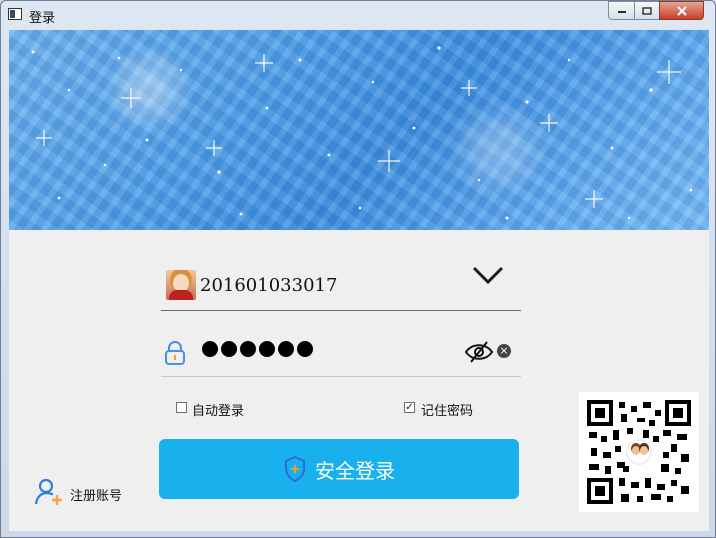 The image size is (716, 538). Describe the element at coordinates (96, 494) in the screenshot. I see `register-account-link: 注册账号` at that location.